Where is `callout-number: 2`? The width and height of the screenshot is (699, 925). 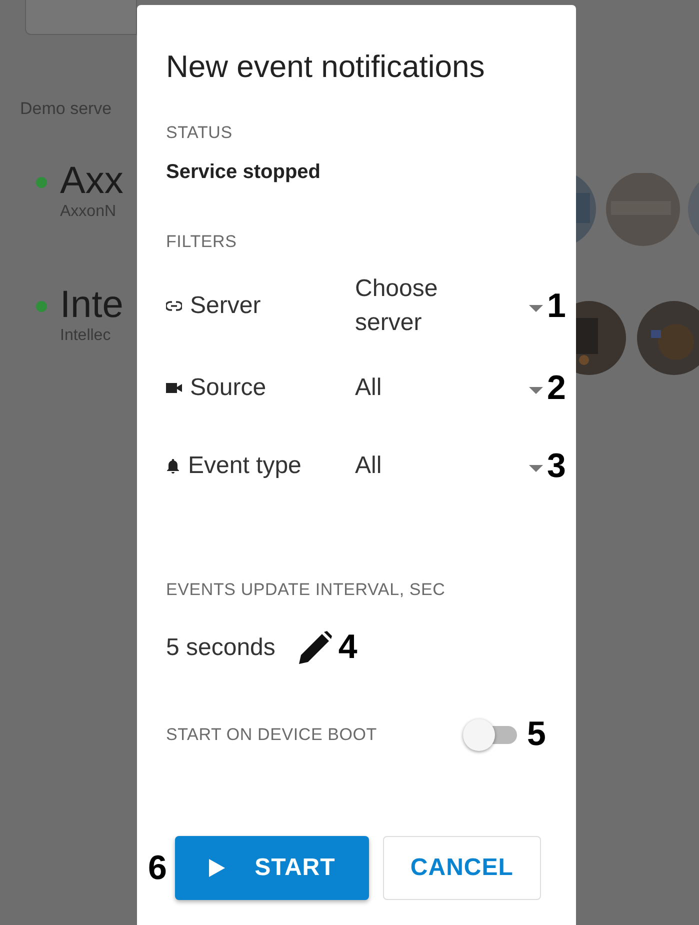 callout-number: 2 is located at coordinates (556, 388).